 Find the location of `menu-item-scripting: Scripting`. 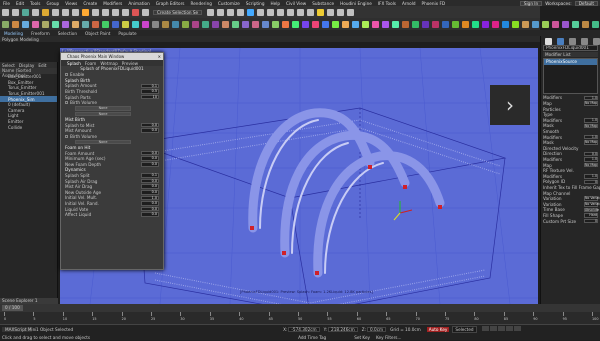

menu-item-scripting: Scripting is located at coordinates (255, 3).